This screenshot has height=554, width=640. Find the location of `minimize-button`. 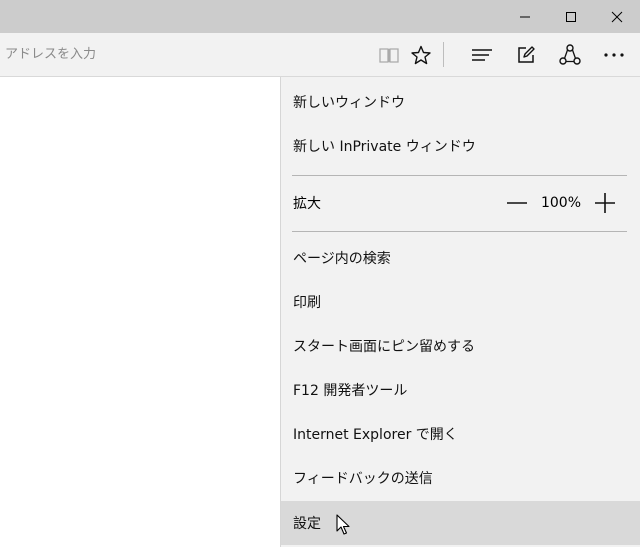

minimize-button is located at coordinates (525, 16).